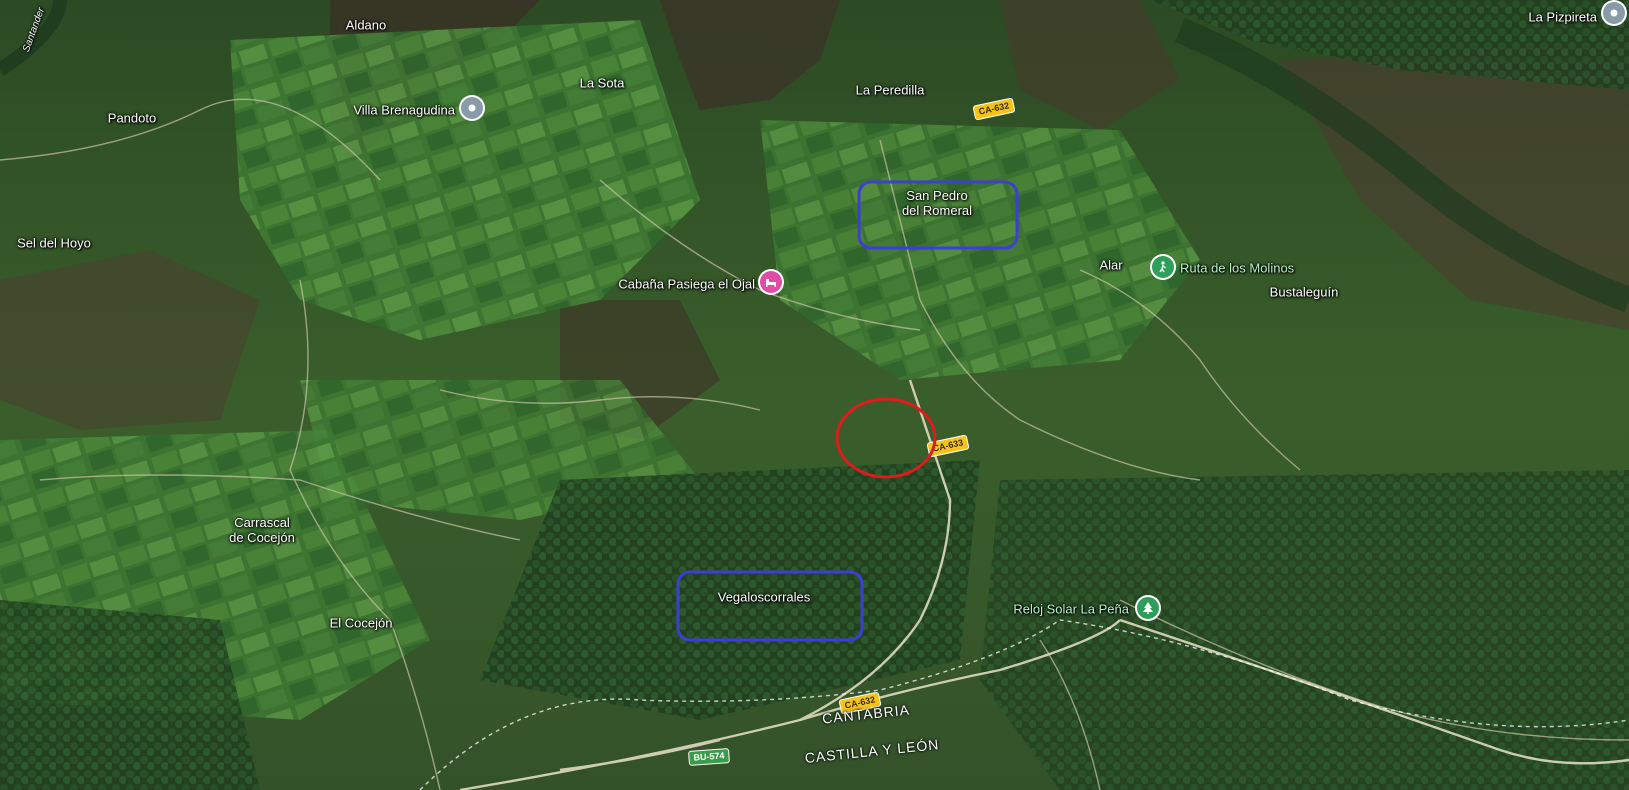  I want to click on place-label-la-sota: La Sota, so click(602, 83).